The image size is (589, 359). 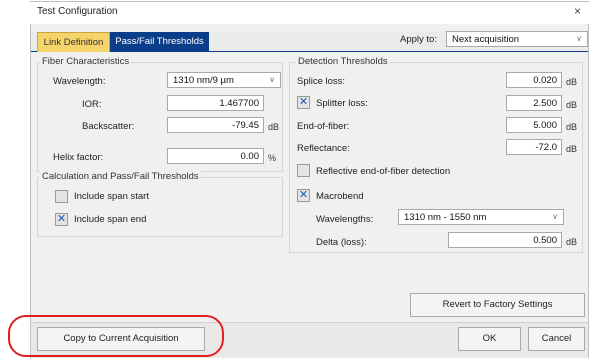 I want to click on delta-loss-field: 0.500, so click(x=505, y=240).